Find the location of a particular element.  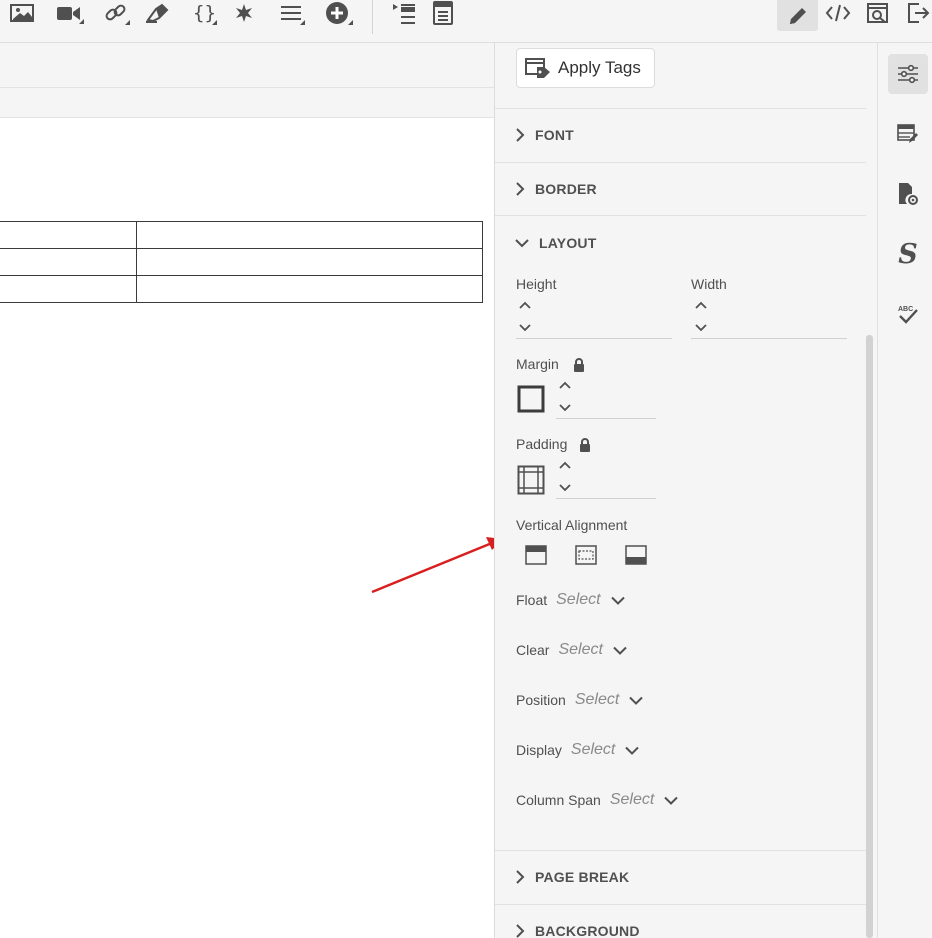

width-label: Width is located at coordinates (709, 284).